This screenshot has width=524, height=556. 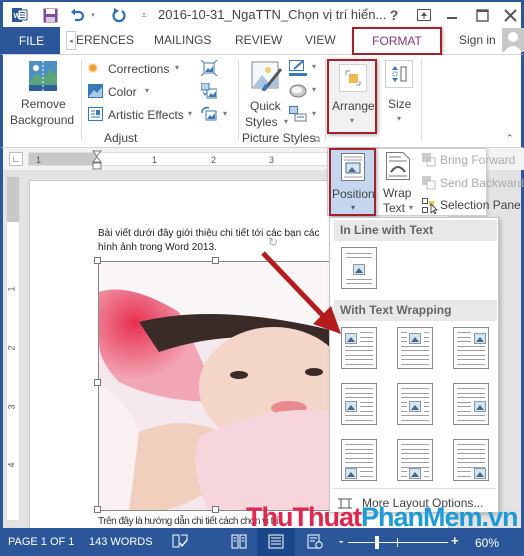 I want to click on zoom-out-button: -, so click(x=341, y=540).